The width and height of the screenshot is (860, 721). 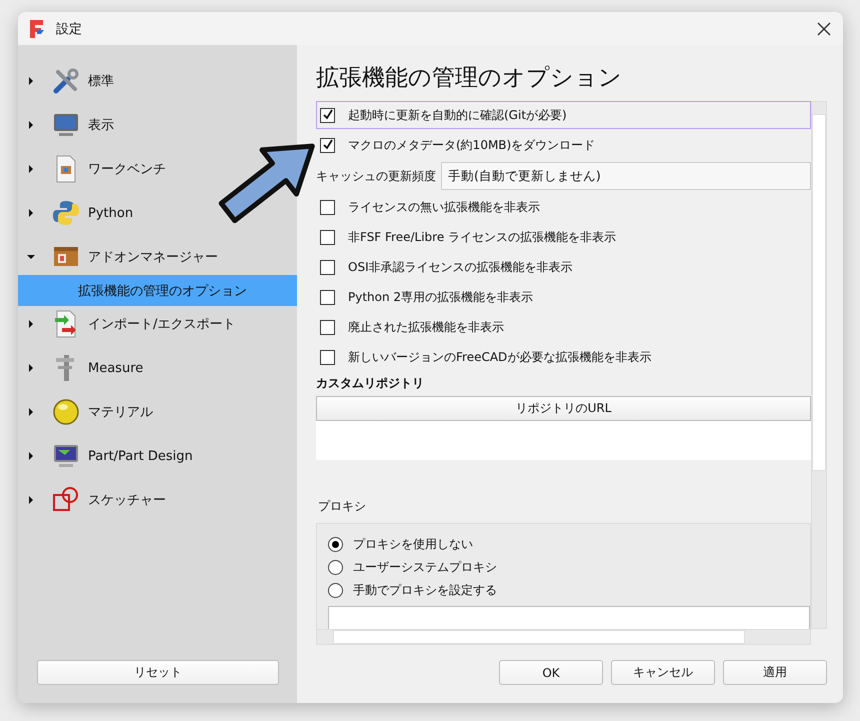 I want to click on column-header: リポジトリのURL, so click(x=563, y=408).